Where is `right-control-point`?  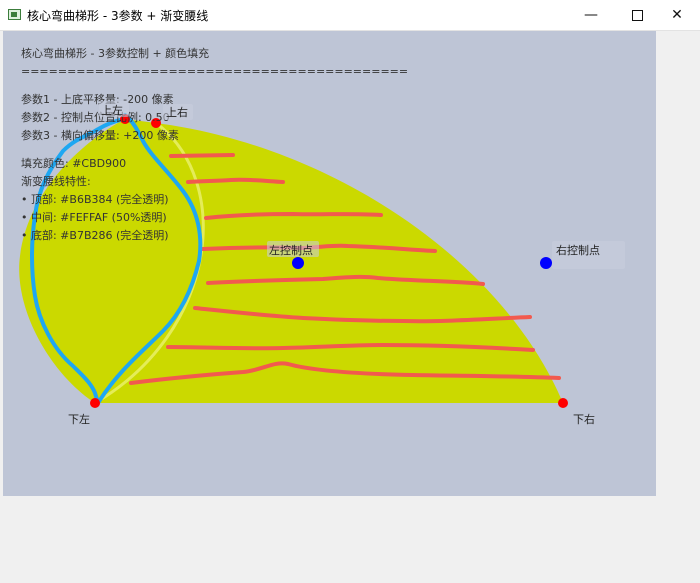 right-control-point is located at coordinates (546, 263).